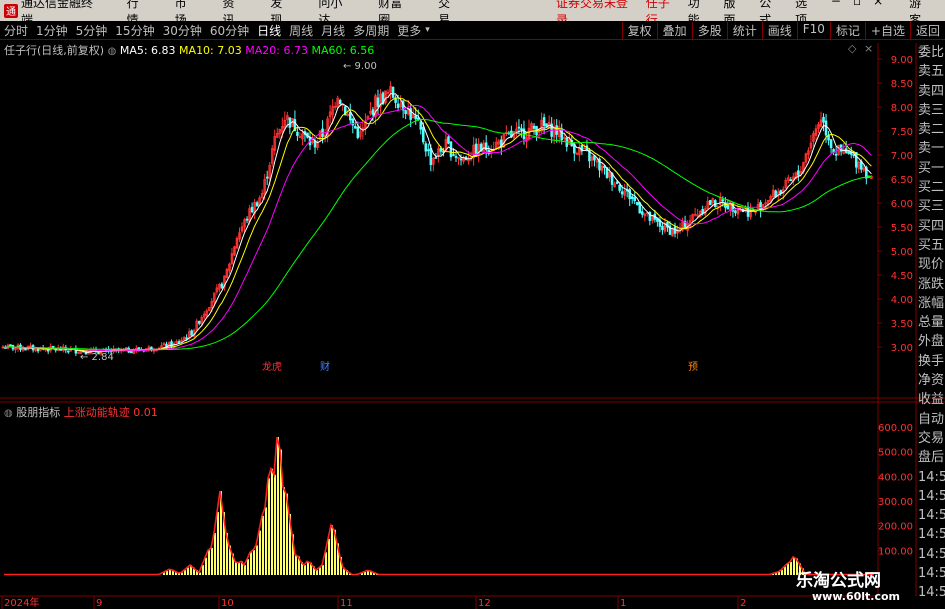  What do you see at coordinates (931, 187) in the screenshot?
I see `quote-row: 买二` at bounding box center [931, 187].